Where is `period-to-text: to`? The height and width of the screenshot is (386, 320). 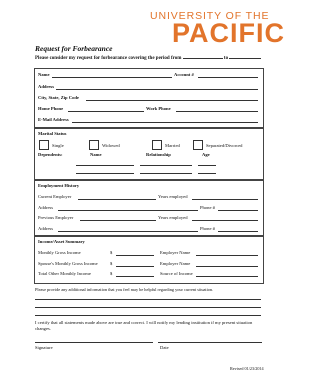 period-to-text: to is located at coordinates (226, 58).